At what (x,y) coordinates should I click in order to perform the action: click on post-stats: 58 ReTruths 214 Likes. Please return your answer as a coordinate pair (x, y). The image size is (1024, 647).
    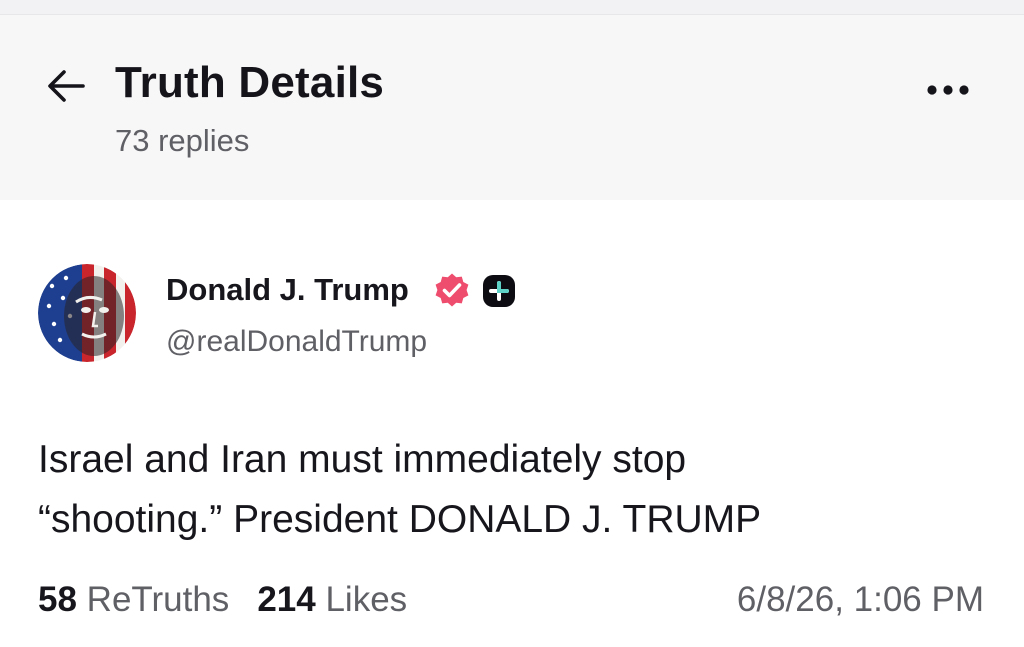
    Looking at the image, I should click on (222, 600).